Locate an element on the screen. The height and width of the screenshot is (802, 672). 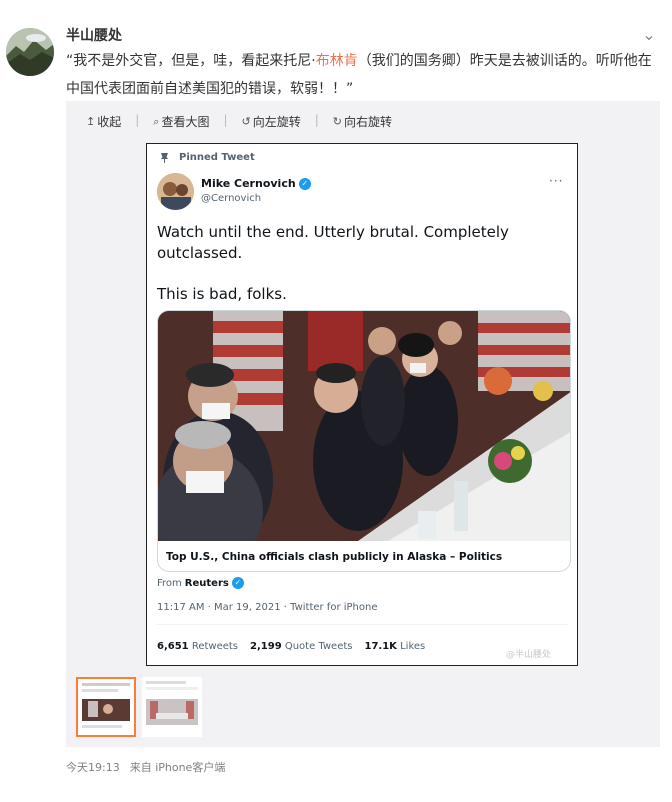
rotate-left-button: ↺ 向左旋转 is located at coordinates (271, 121).